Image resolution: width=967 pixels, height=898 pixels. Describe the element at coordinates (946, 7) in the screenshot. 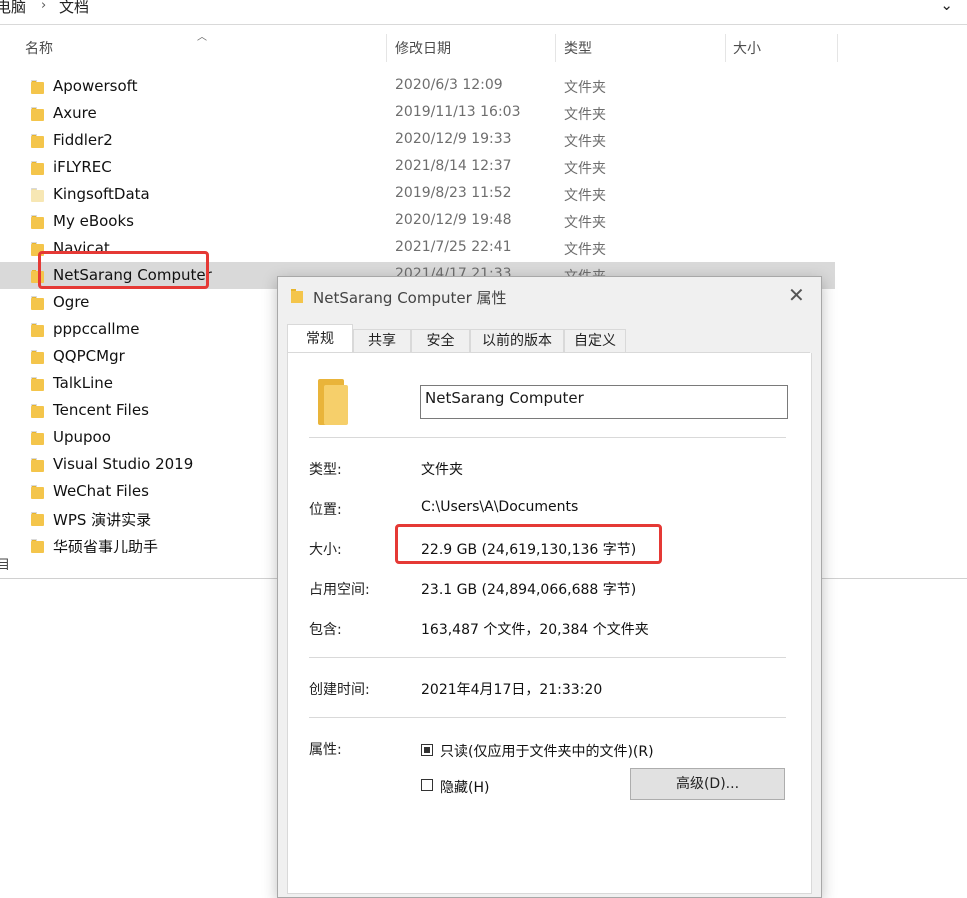

I see `chevron-down-icon: ⌄` at that location.